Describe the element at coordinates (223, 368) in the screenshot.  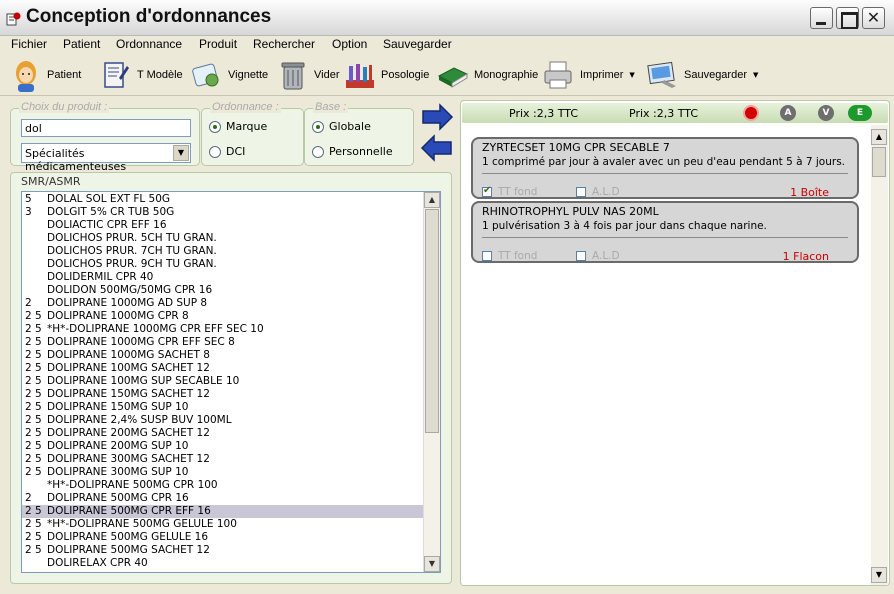
I see `list-item: 2 5 DOLIPRANE 100MG SACHET 12` at that location.